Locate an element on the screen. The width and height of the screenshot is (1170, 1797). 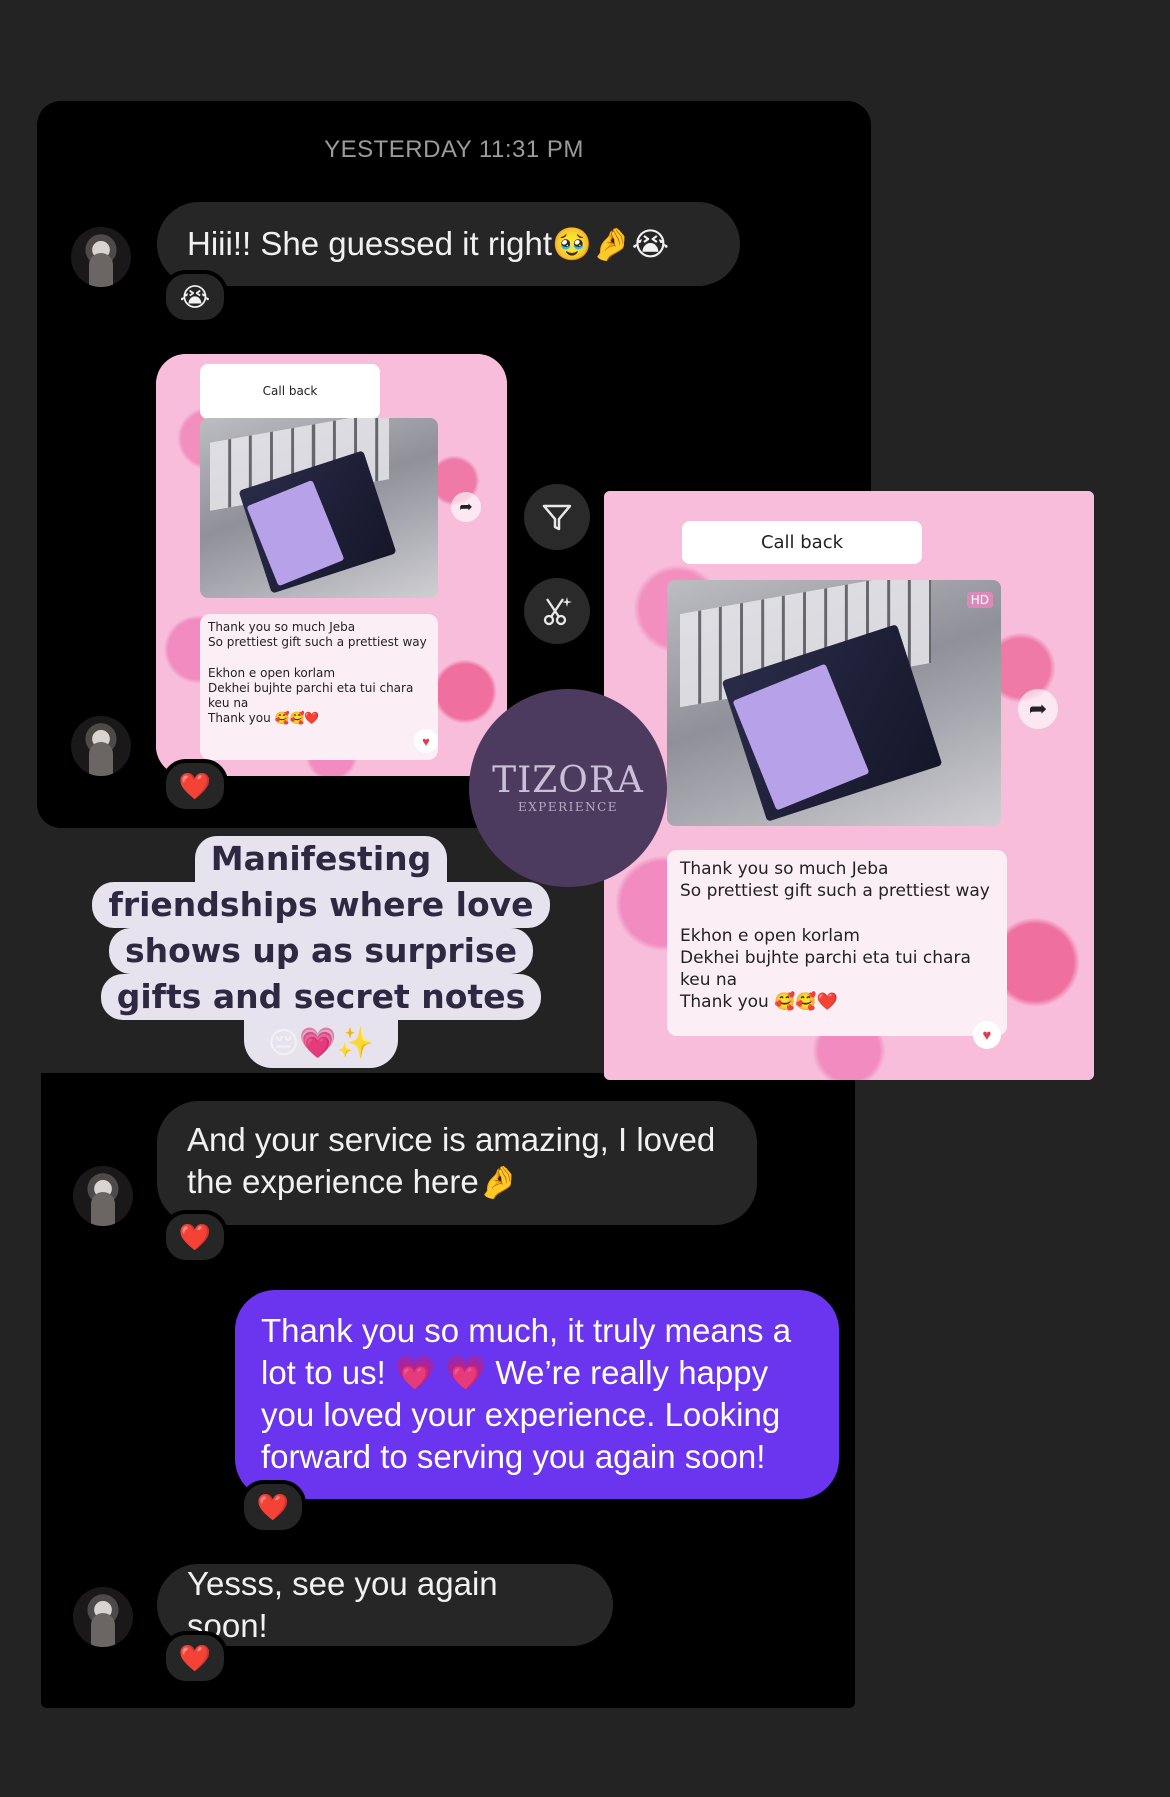
logo-name: TIZORA is located at coordinates (568, 780).